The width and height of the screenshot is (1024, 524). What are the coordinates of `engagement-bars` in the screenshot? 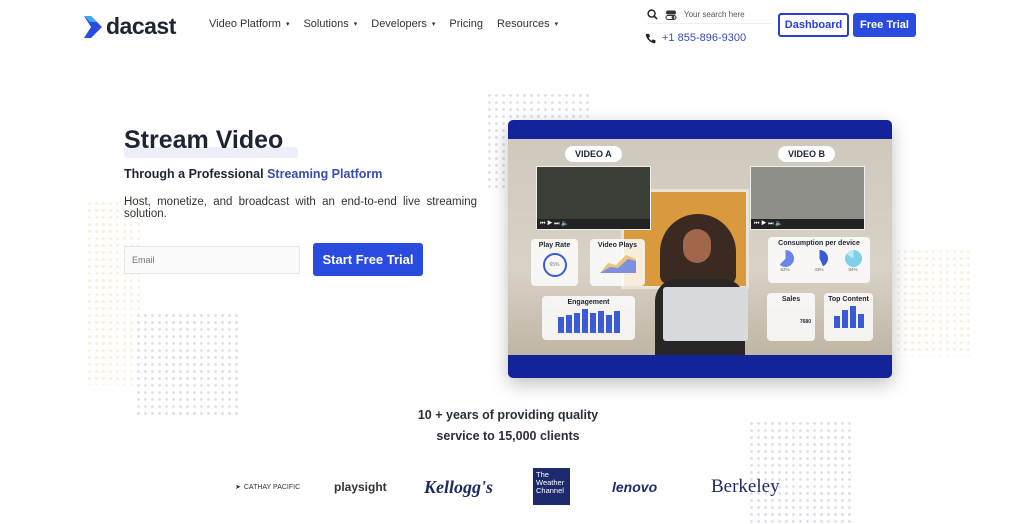 It's located at (588, 321).